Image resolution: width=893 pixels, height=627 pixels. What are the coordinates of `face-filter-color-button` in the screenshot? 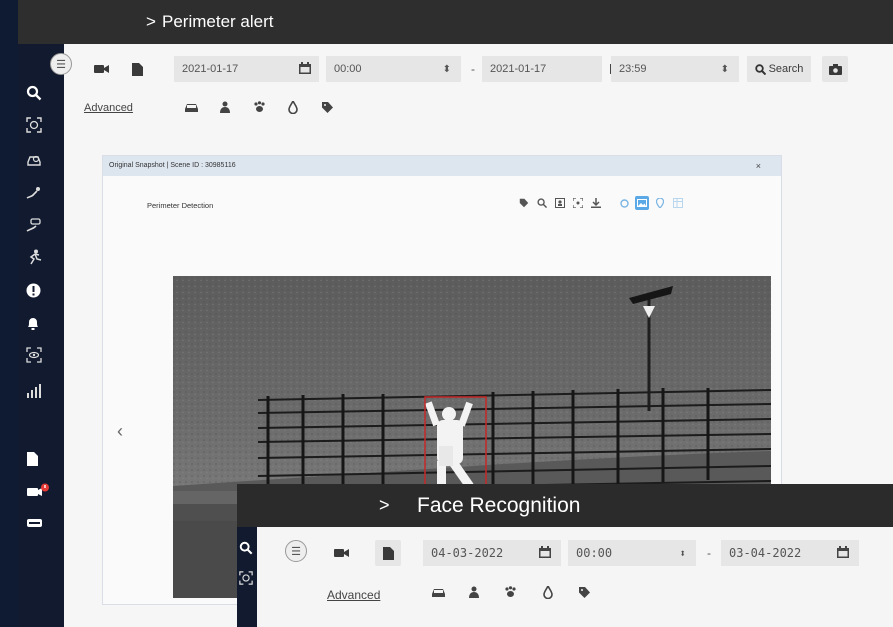 It's located at (548, 592).